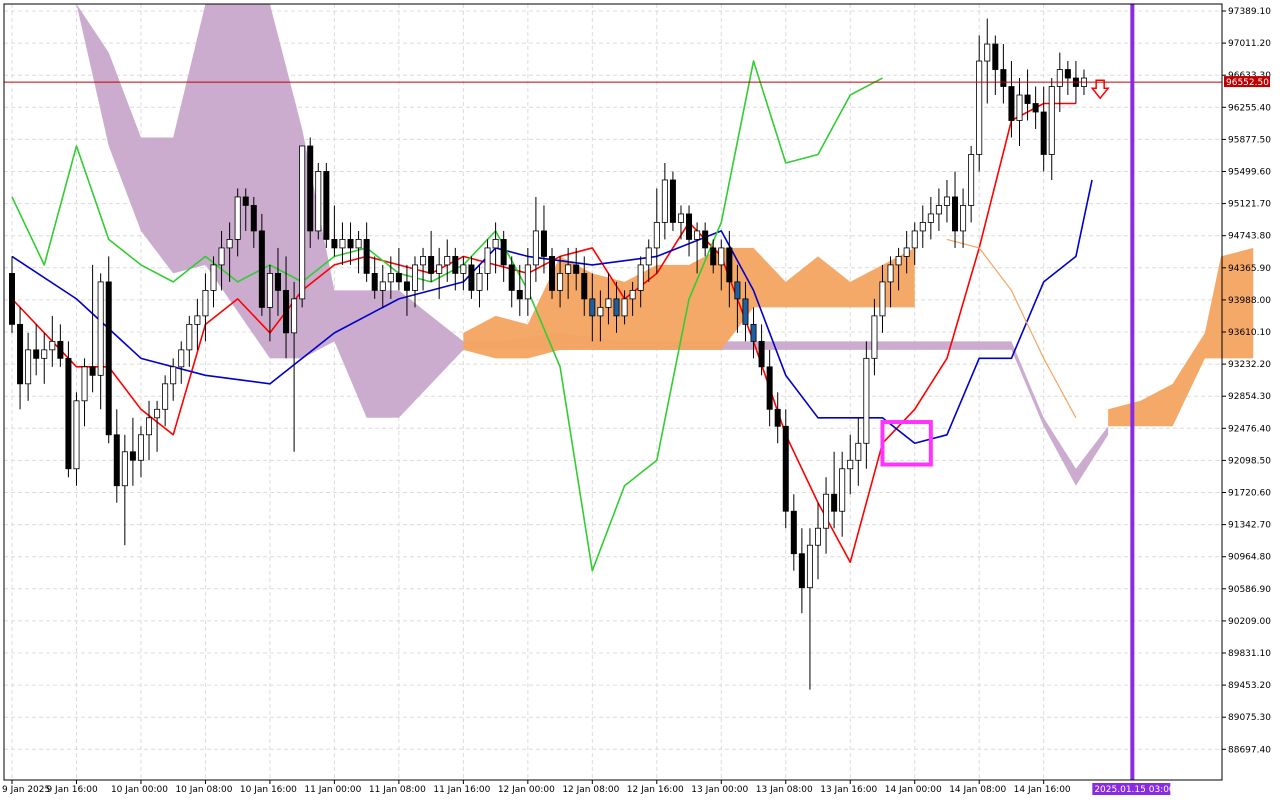 The image size is (1280, 800). Describe the element at coordinates (203, 790) in the screenshot. I see `x-tick-label: 10 Jan 08:00` at that location.